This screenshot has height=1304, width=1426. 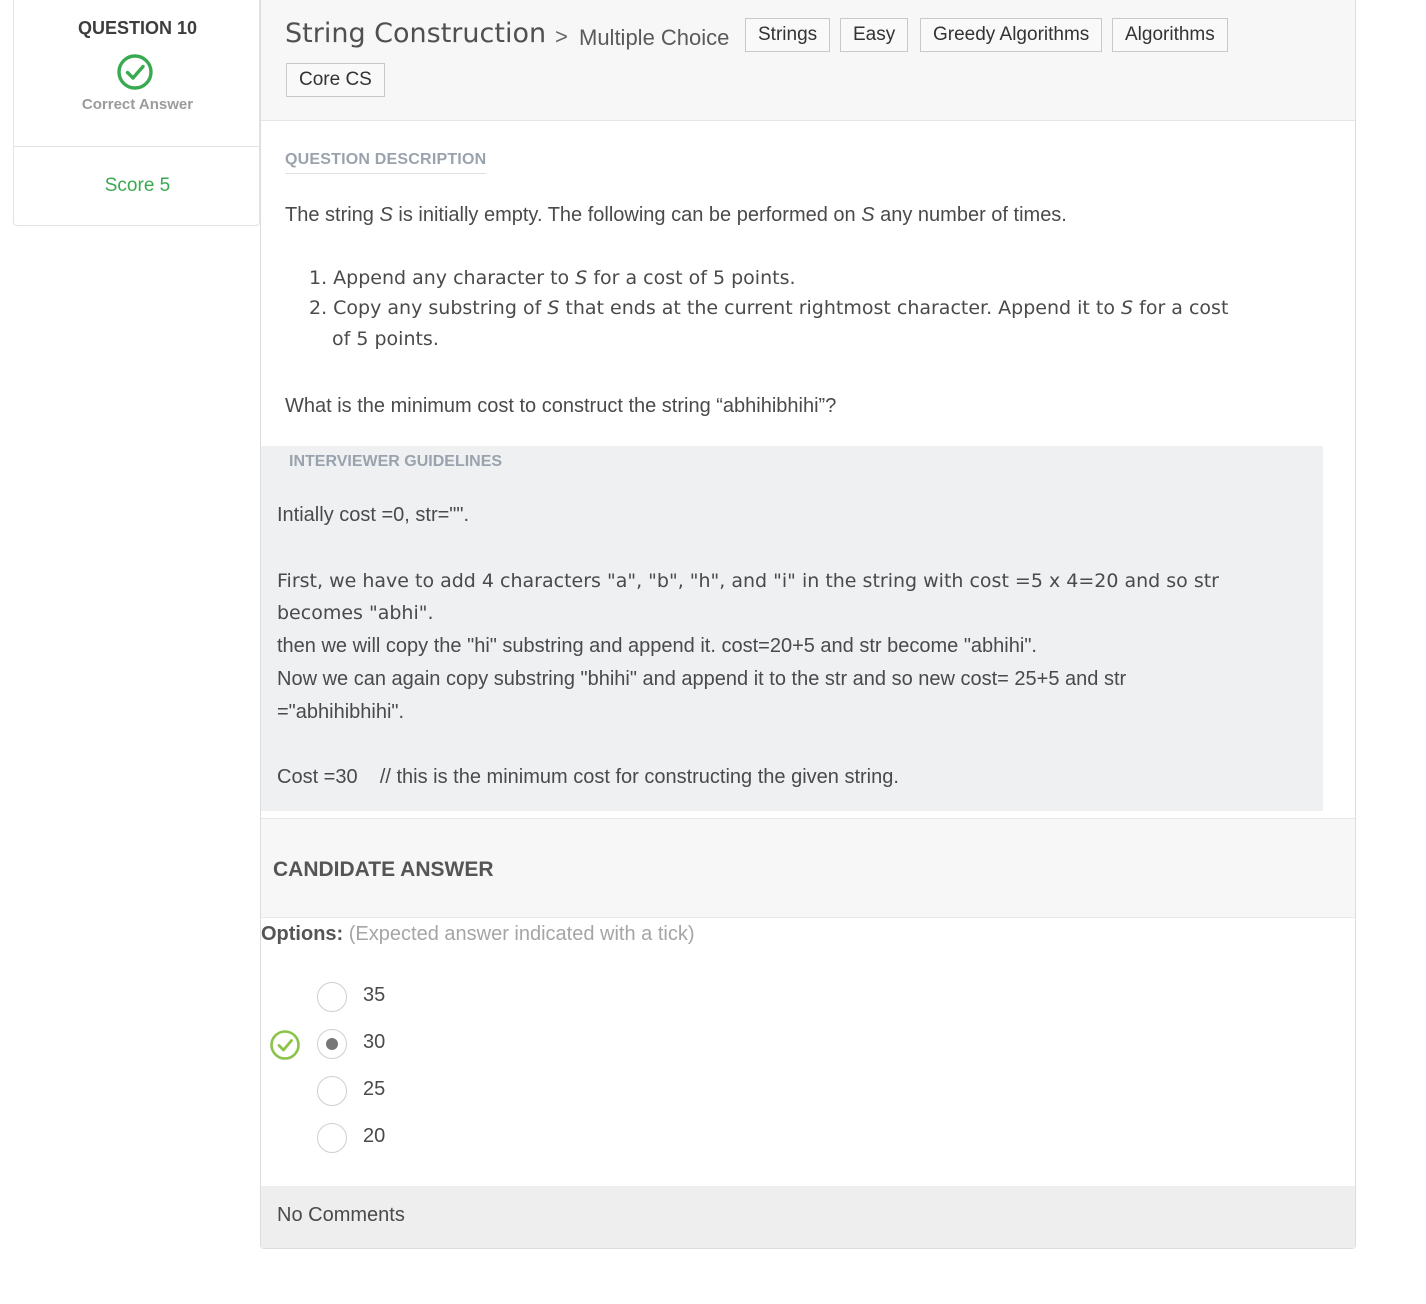 What do you see at coordinates (561, 36) in the screenshot?
I see `chevron-right-icon: >` at bounding box center [561, 36].